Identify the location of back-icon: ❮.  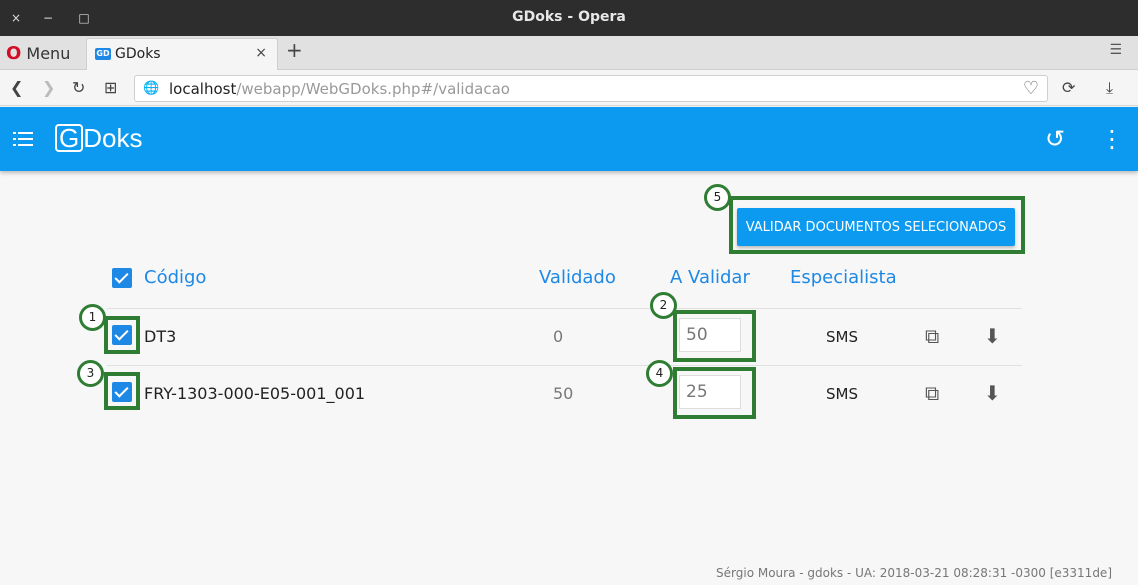
(16, 87).